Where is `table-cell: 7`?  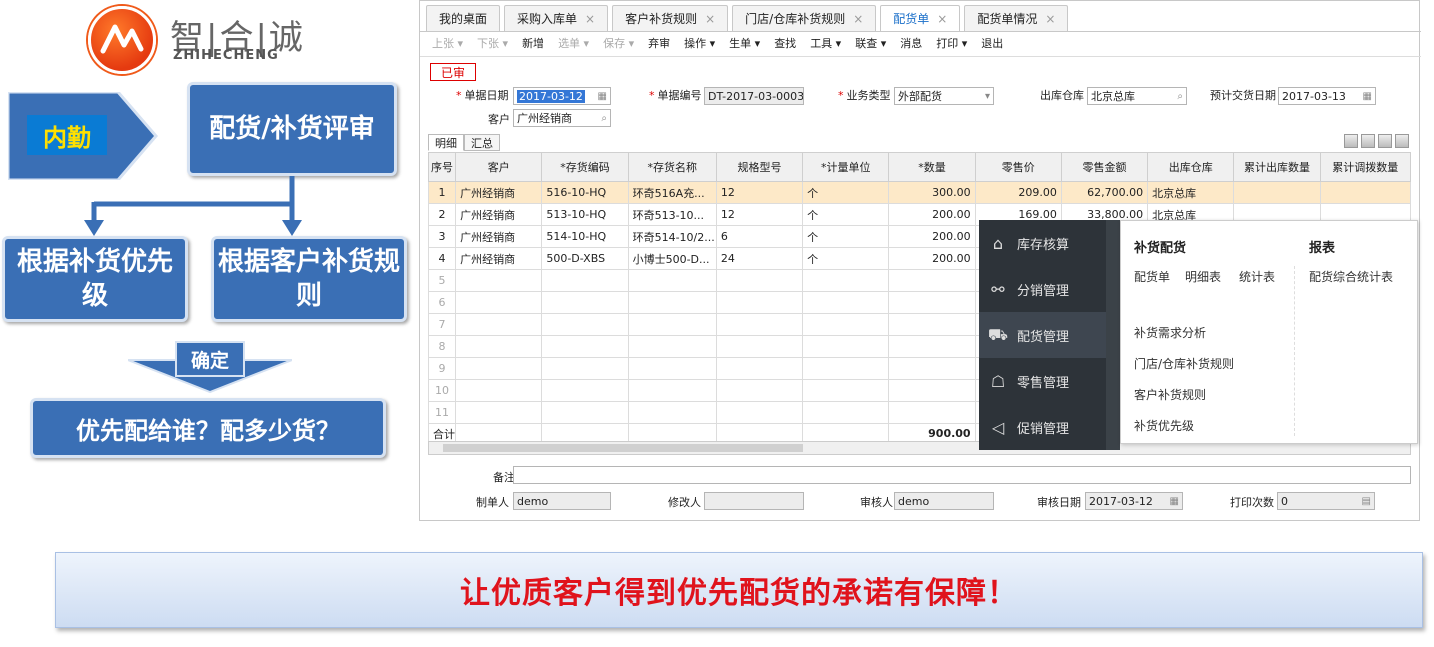
table-cell: 7 is located at coordinates (442, 324).